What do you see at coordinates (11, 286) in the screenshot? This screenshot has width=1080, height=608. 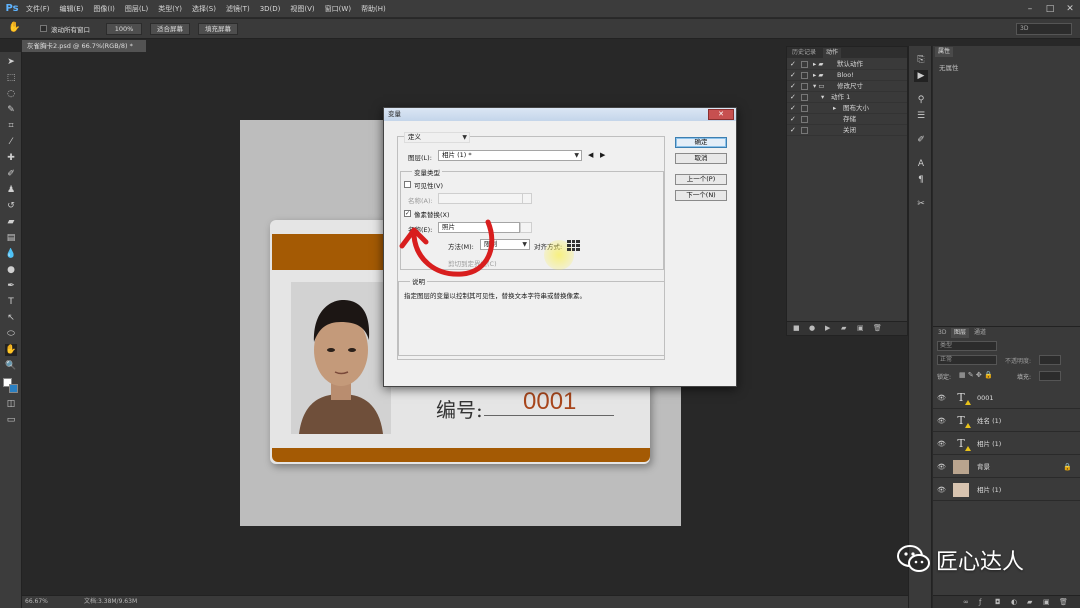 I see `pen-tool-icon: ✒` at bounding box center [11, 286].